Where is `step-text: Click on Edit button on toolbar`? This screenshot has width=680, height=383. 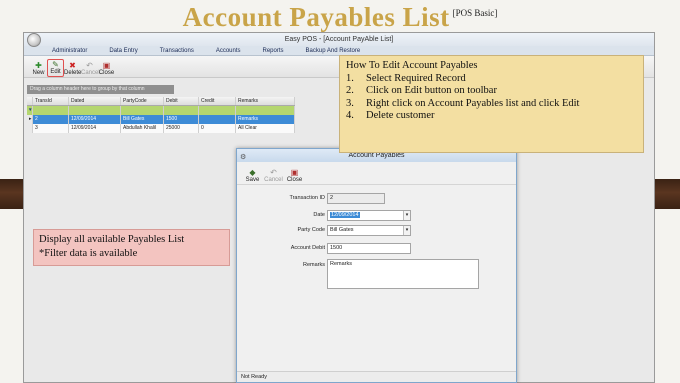 step-text: Click on Edit button on toolbar is located at coordinates (431, 91).